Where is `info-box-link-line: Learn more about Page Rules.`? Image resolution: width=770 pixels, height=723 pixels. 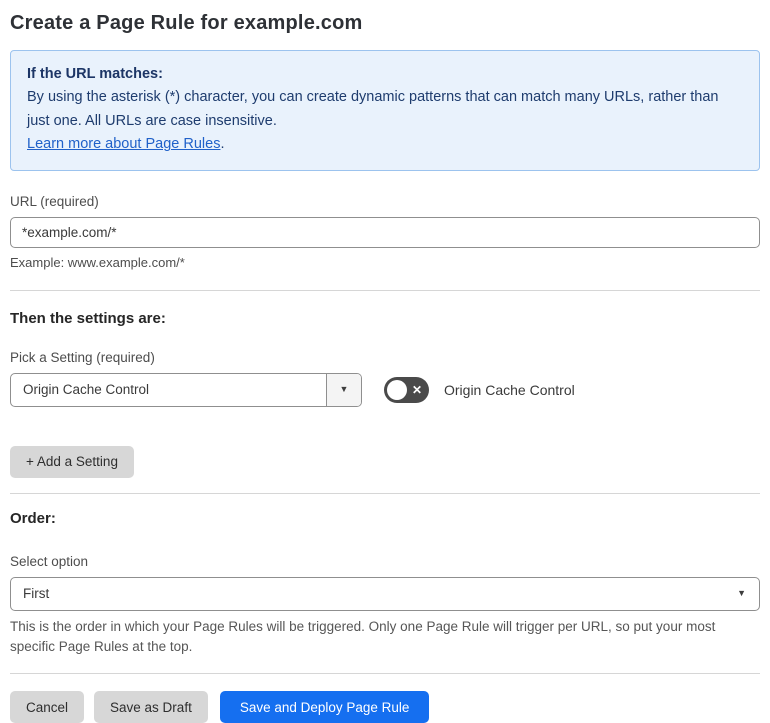 info-box-link-line: Learn more about Page Rules. is located at coordinates (385, 144).